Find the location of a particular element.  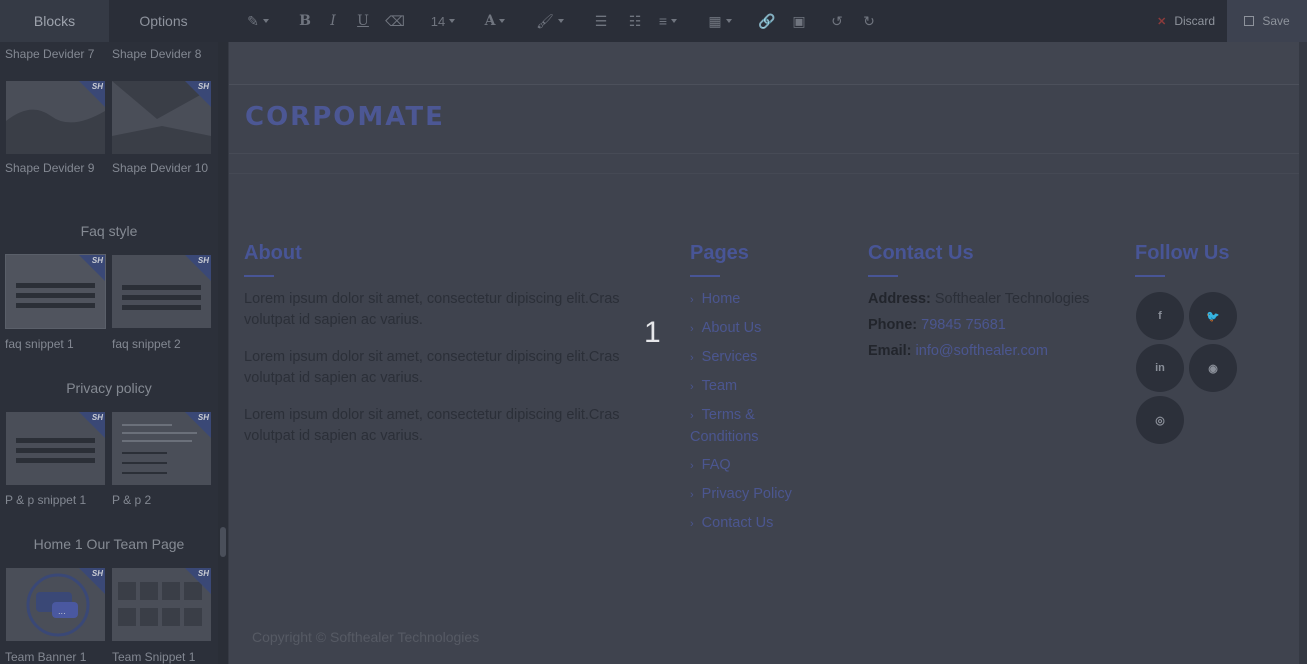

contact-phone: Phone: 79845 75681 is located at coordinates (937, 325).